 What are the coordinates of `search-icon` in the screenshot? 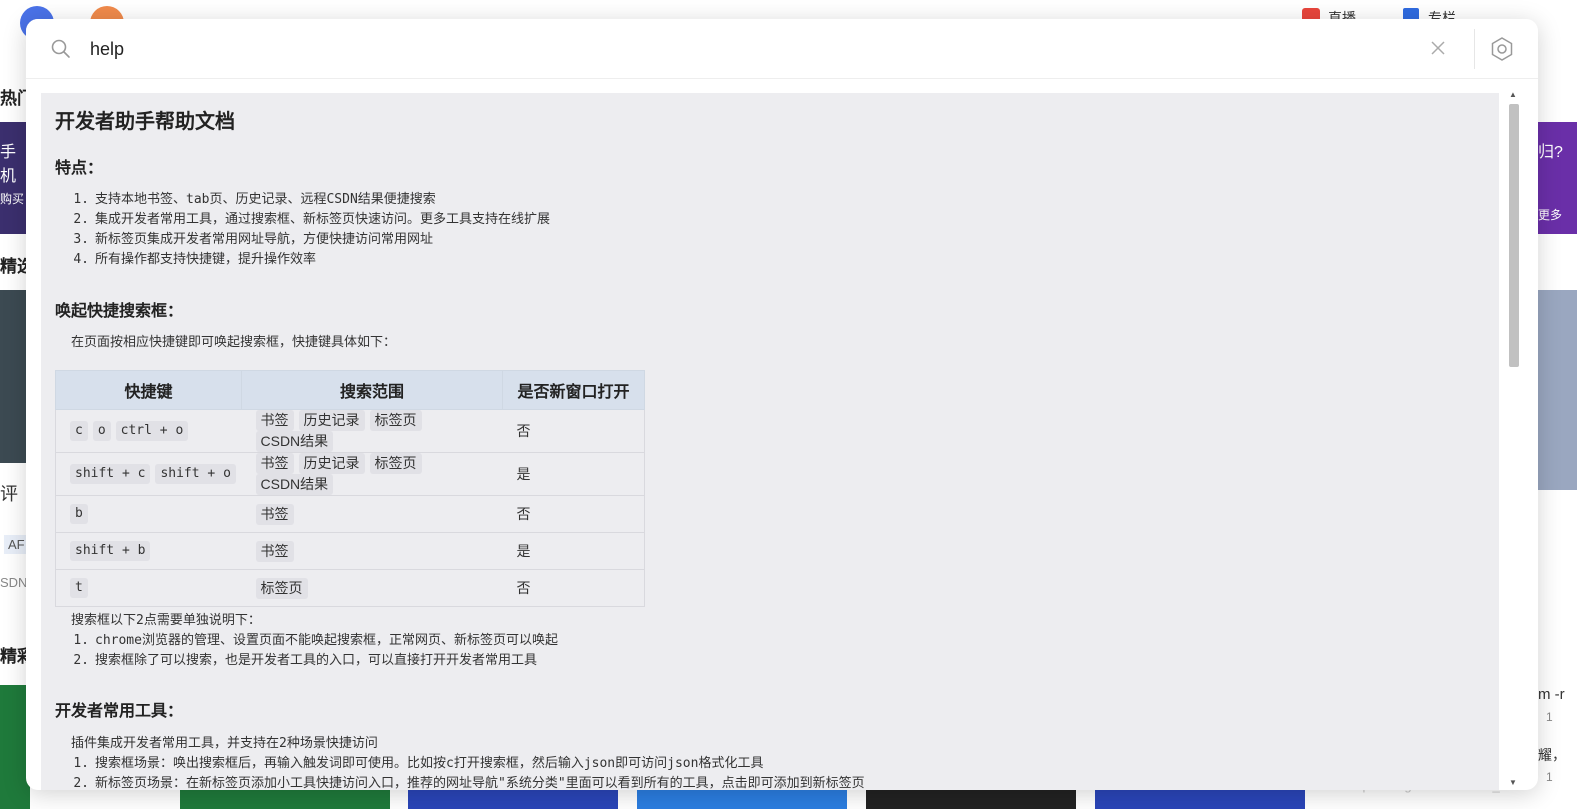 It's located at (60, 48).